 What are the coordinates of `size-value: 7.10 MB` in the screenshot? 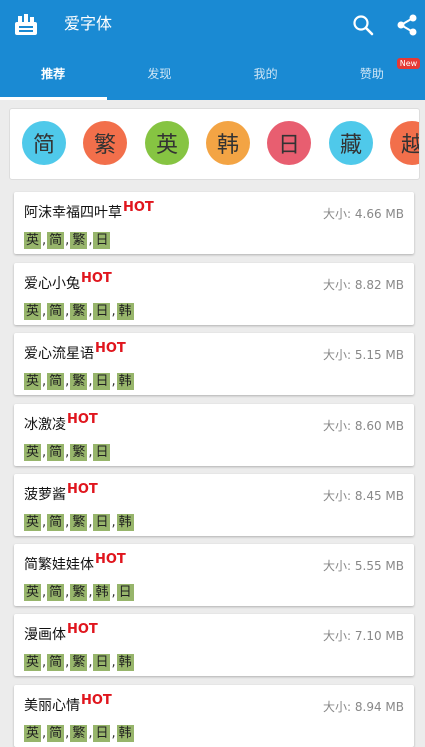 It's located at (379, 636).